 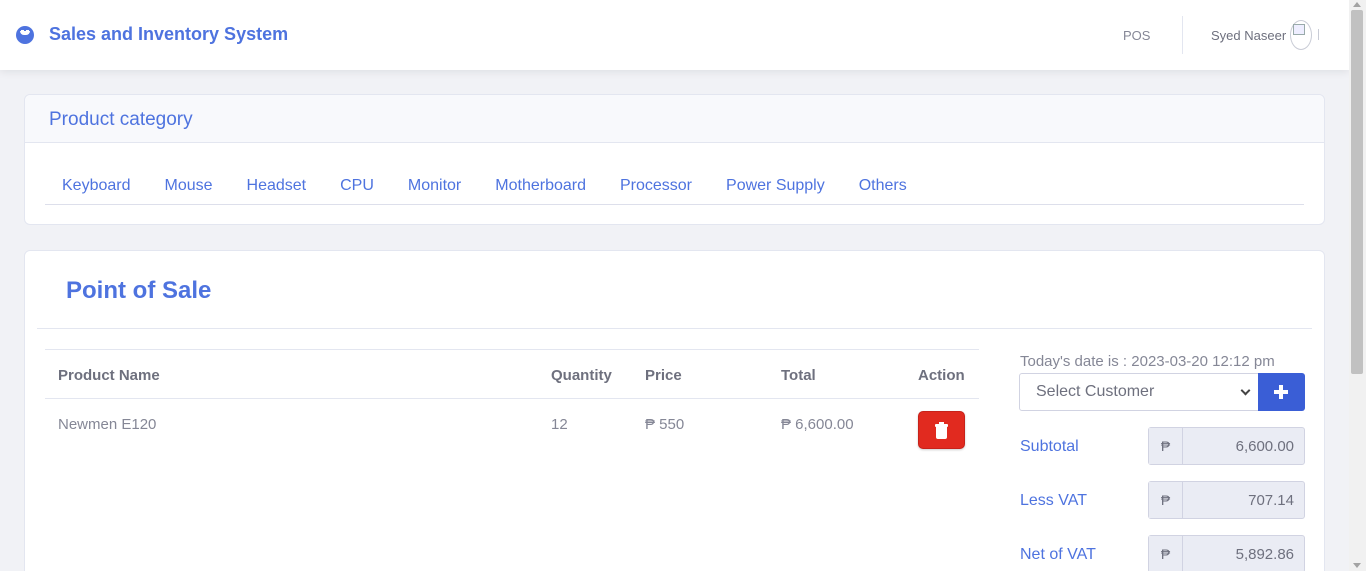 What do you see at coordinates (1357, 192) in the screenshot?
I see `scrollbar-thumb` at bounding box center [1357, 192].